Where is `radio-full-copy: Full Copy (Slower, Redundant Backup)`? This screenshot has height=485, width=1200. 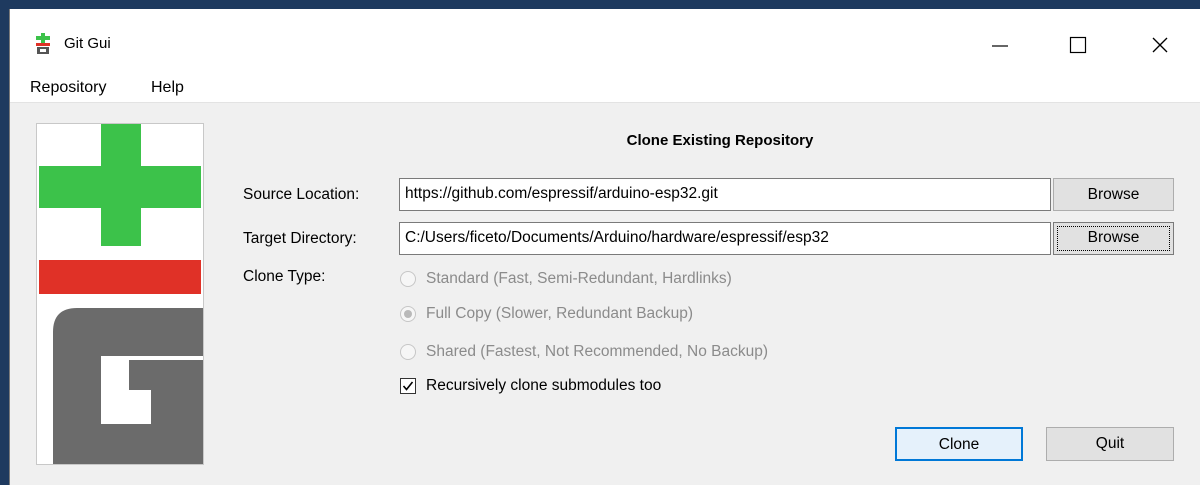
radio-full-copy: Full Copy (Slower, Redundant Backup) is located at coordinates (546, 314).